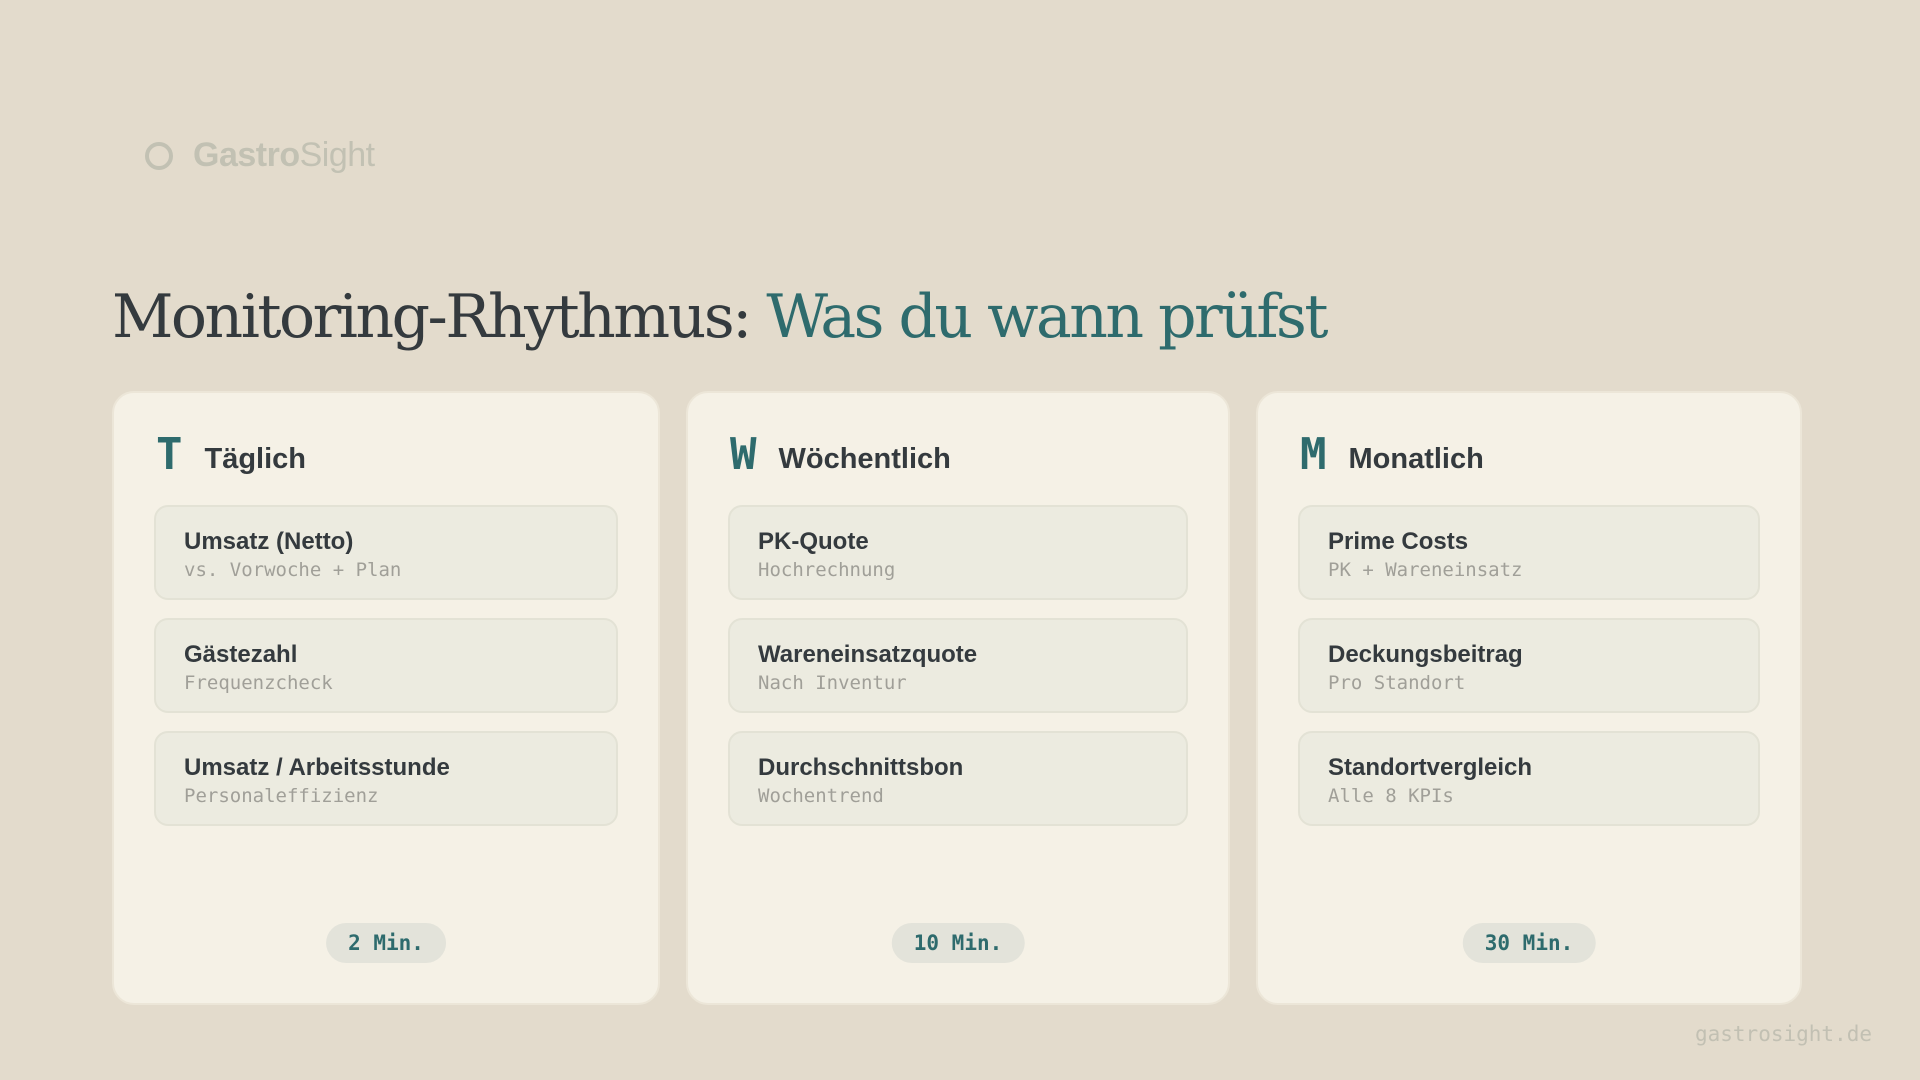 This screenshot has height=1080, width=1920. Describe the element at coordinates (868, 654) in the screenshot. I see `kpi-title: Wareneinsatzquote` at that location.